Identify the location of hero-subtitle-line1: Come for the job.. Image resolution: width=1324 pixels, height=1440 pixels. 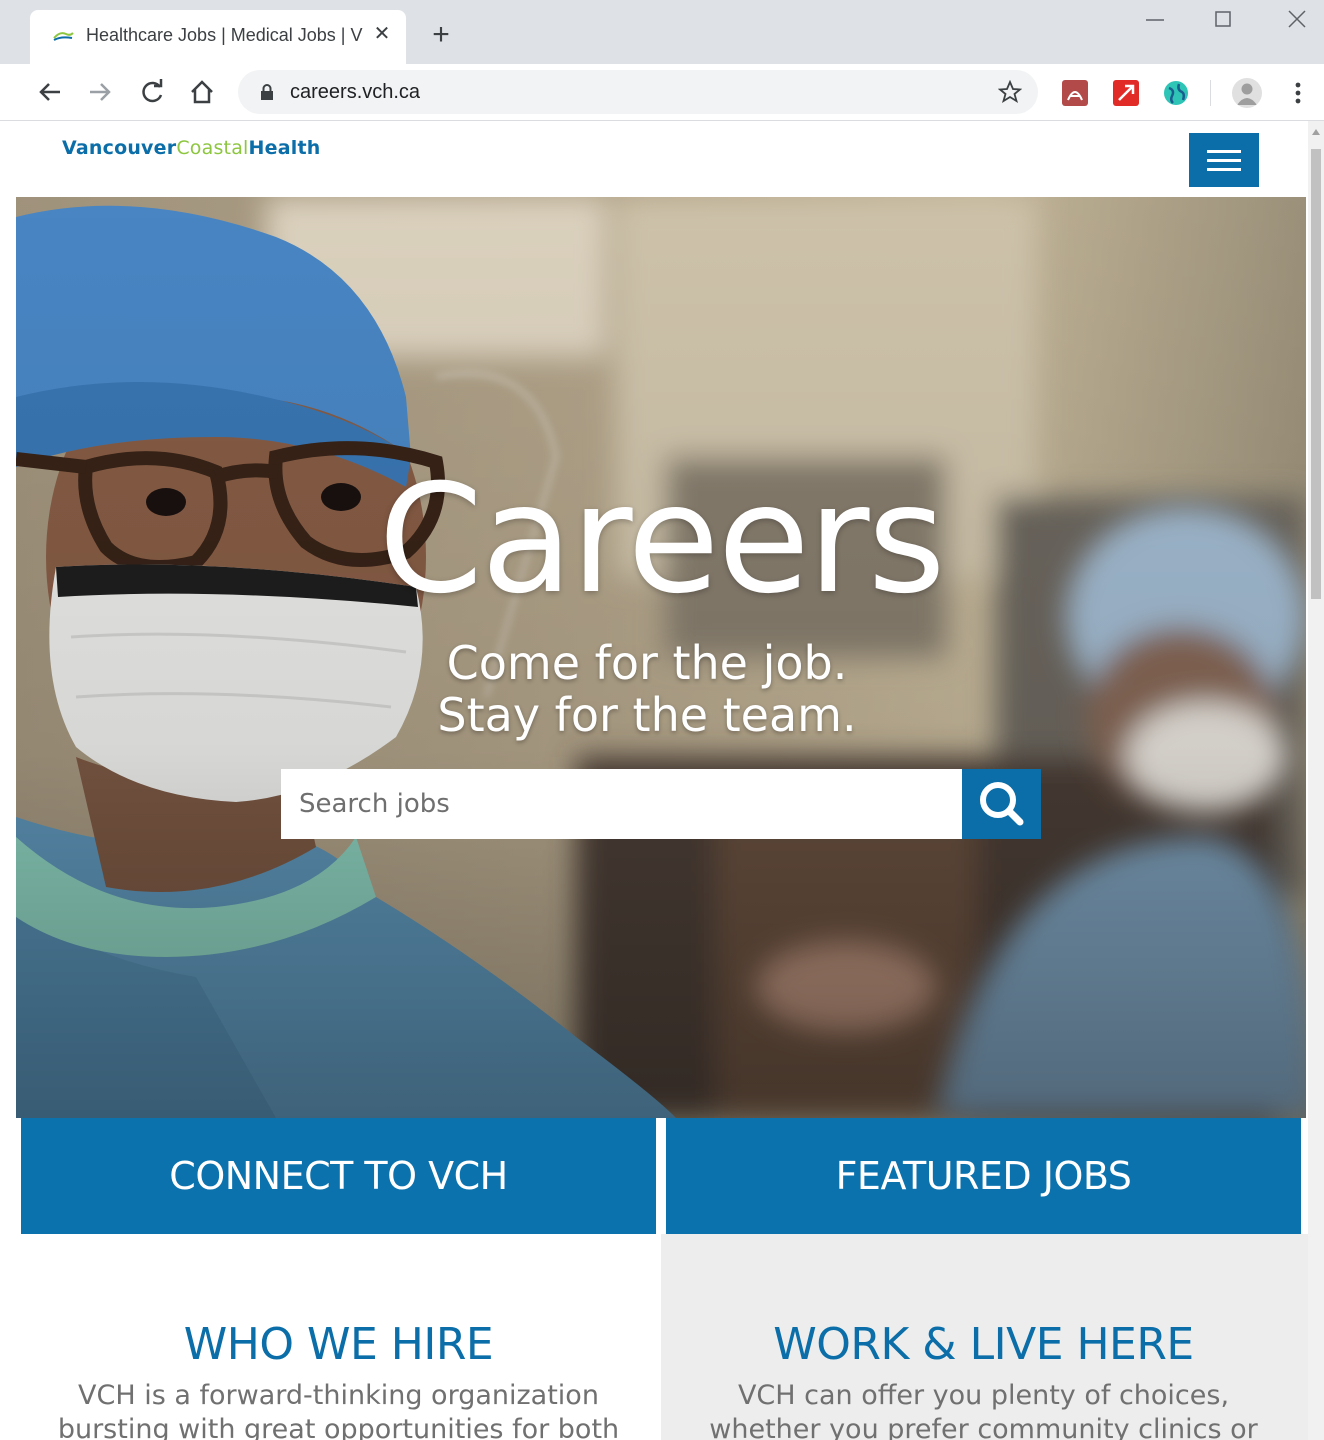
(647, 663).